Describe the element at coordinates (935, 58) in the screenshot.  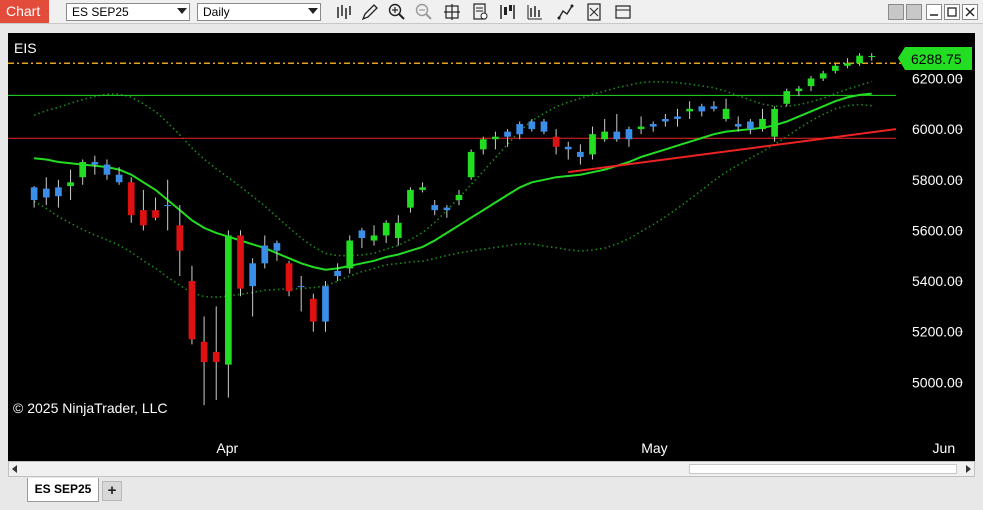
I see `last-price-marker: 6288.75` at that location.